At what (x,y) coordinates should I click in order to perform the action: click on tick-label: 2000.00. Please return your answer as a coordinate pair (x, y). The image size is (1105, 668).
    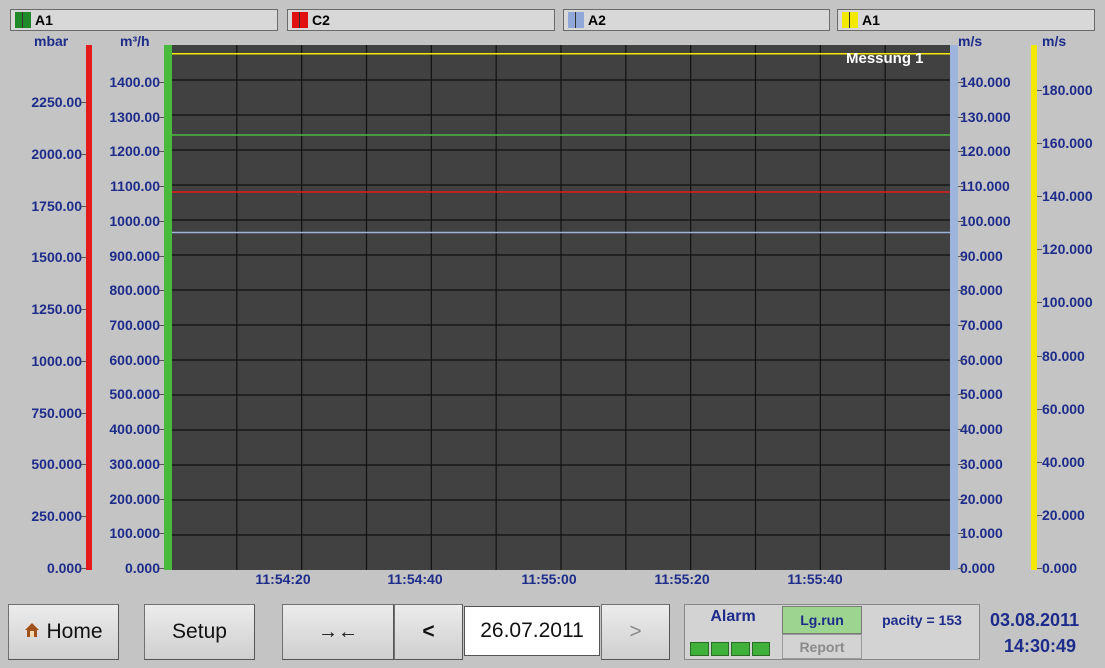
    Looking at the image, I should click on (56, 153).